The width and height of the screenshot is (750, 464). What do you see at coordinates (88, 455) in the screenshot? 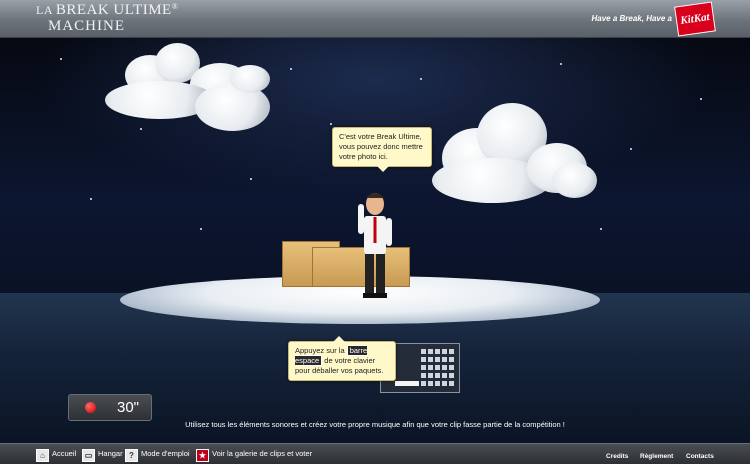
I see `hangar-icon: ▭` at bounding box center [88, 455].